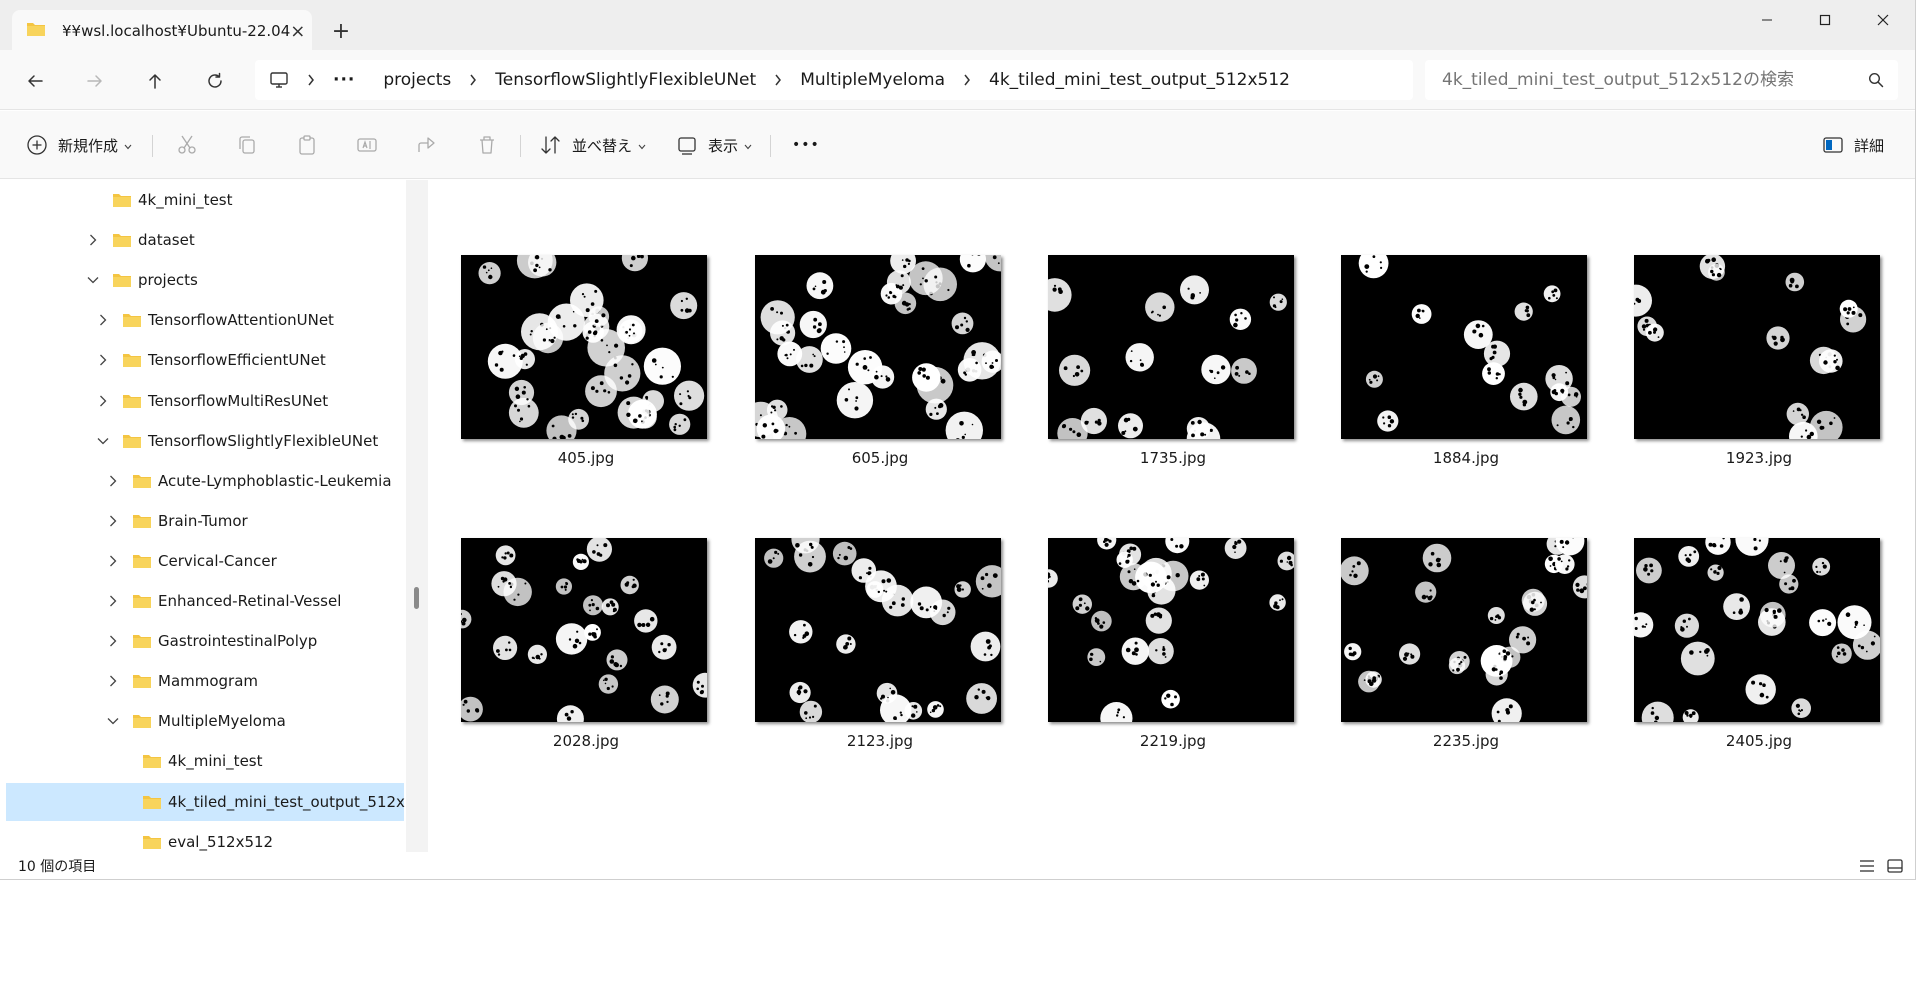 Image resolution: width=1916 pixels, height=1003 pixels. I want to click on file-item: 405.jpg, so click(586, 370).